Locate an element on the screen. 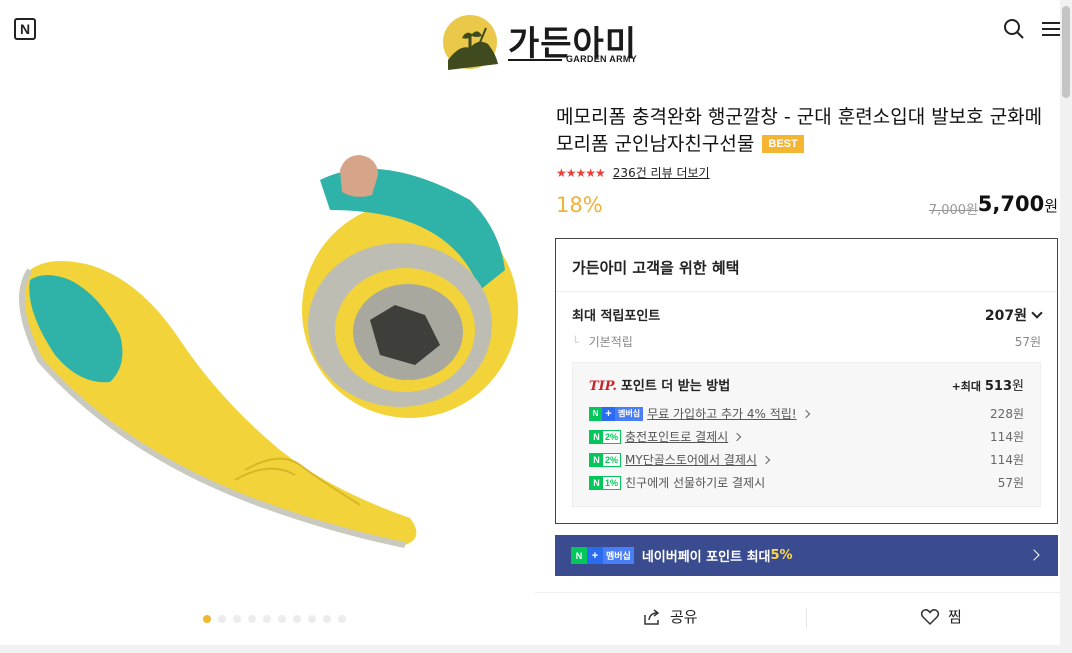  header: N 가든아미 GARDEN ARMY is located at coordinates (530, 44).